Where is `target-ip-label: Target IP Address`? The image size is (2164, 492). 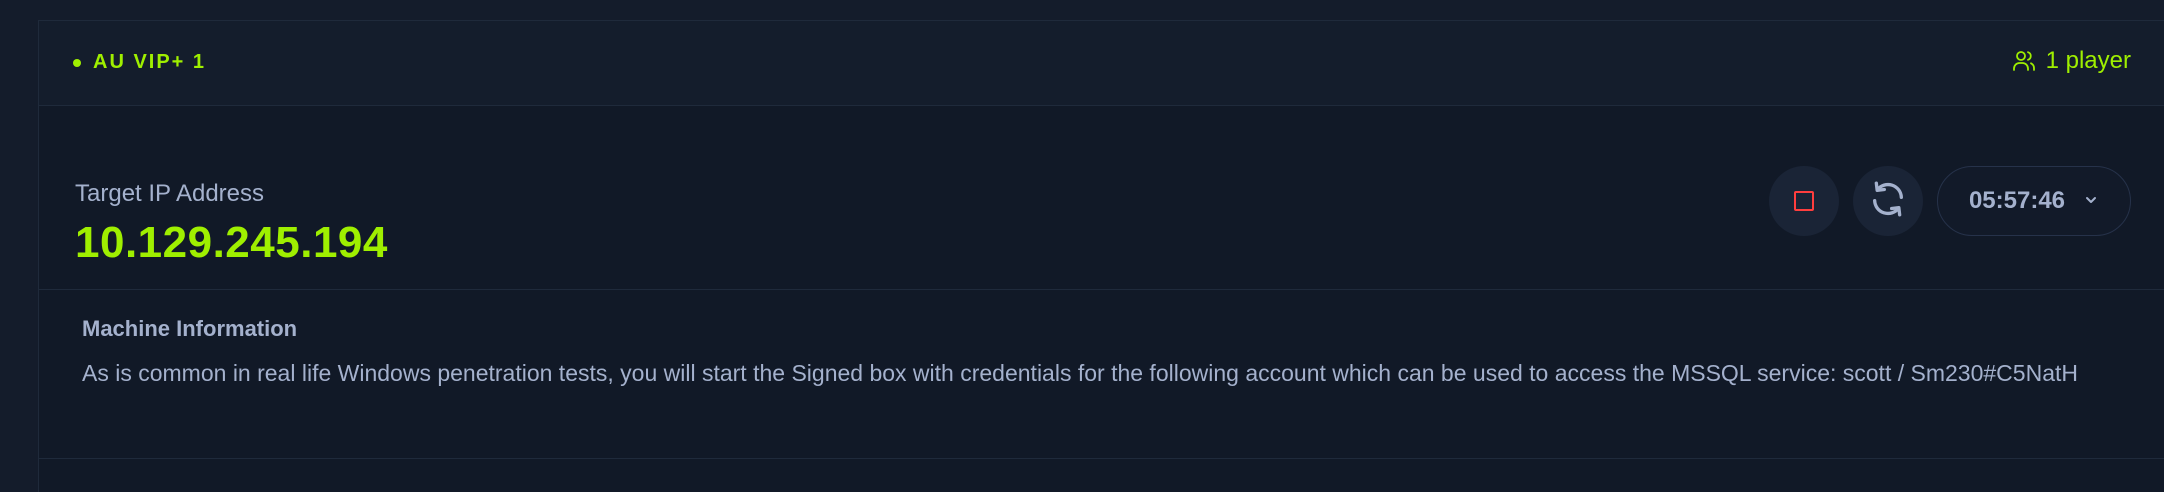
target-ip-label: Target IP Address is located at coordinates (169, 193).